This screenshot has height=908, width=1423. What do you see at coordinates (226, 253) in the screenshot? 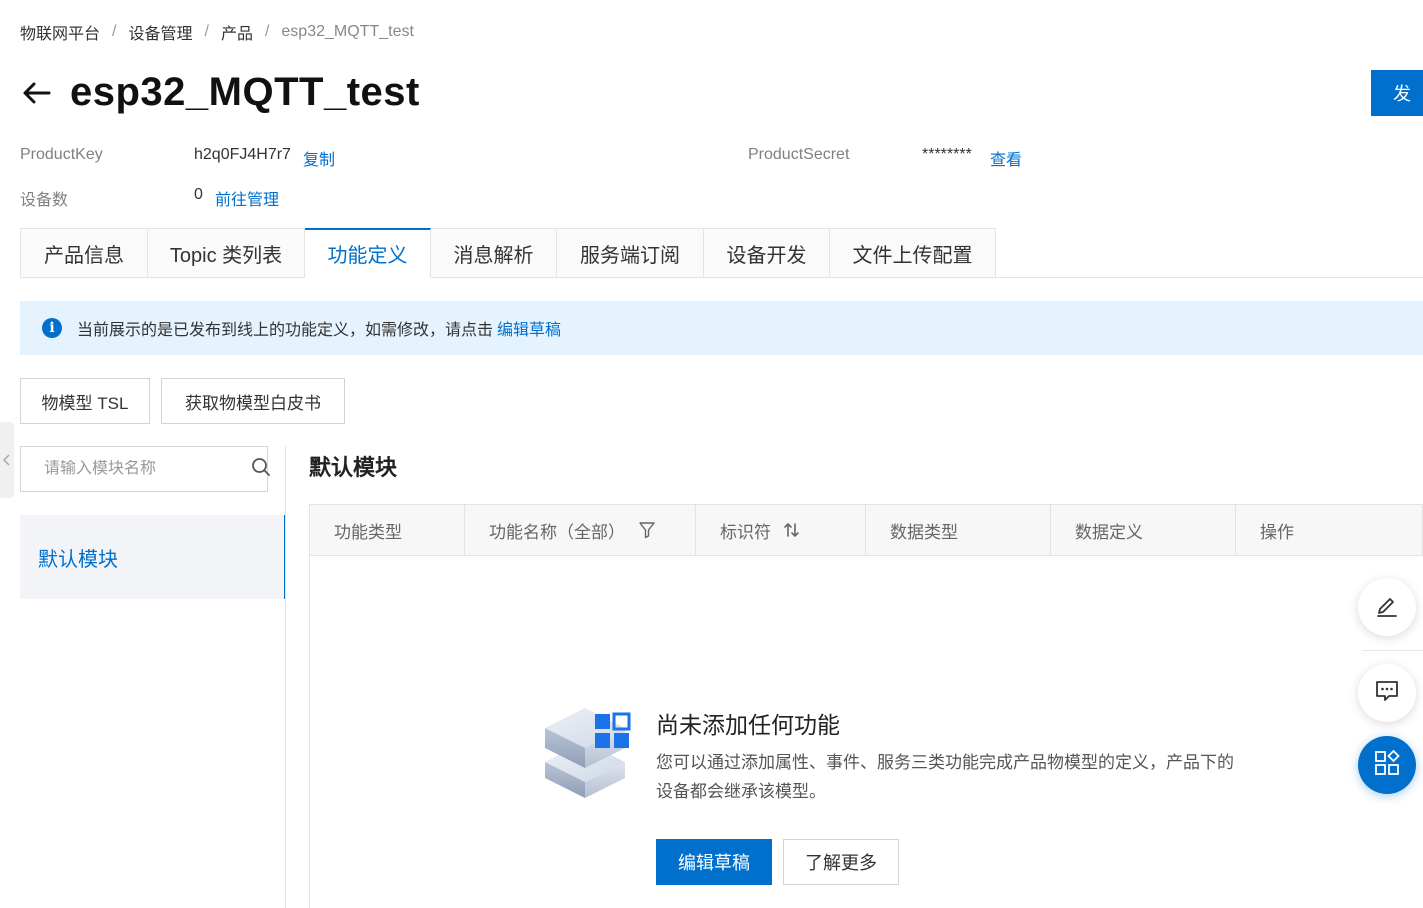
I see `tab-topic-list: Topic 类列表` at bounding box center [226, 253].